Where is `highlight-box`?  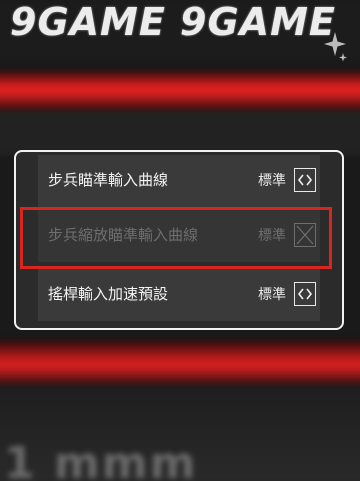
highlight-box is located at coordinates (176, 238).